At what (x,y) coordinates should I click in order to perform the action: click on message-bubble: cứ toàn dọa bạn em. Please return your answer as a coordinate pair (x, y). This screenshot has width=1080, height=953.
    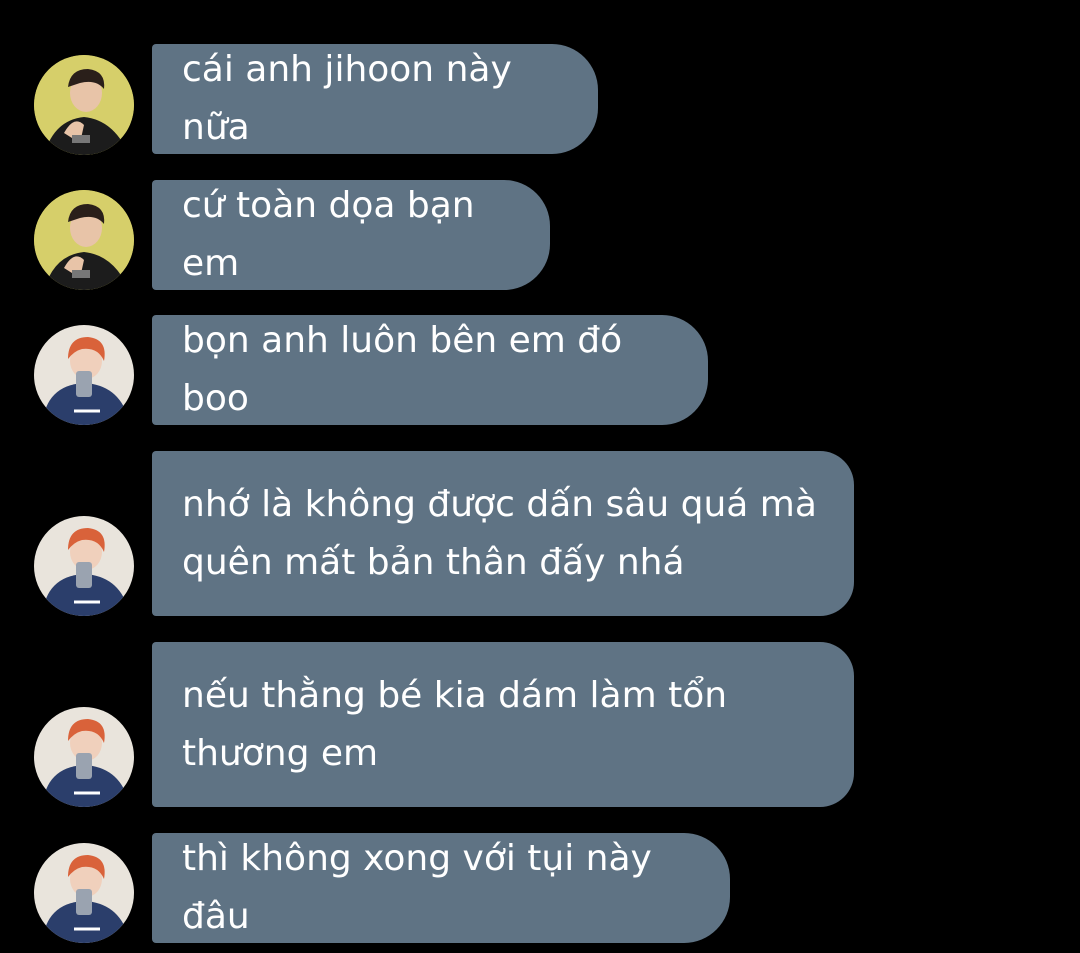
    Looking at the image, I should click on (351, 235).